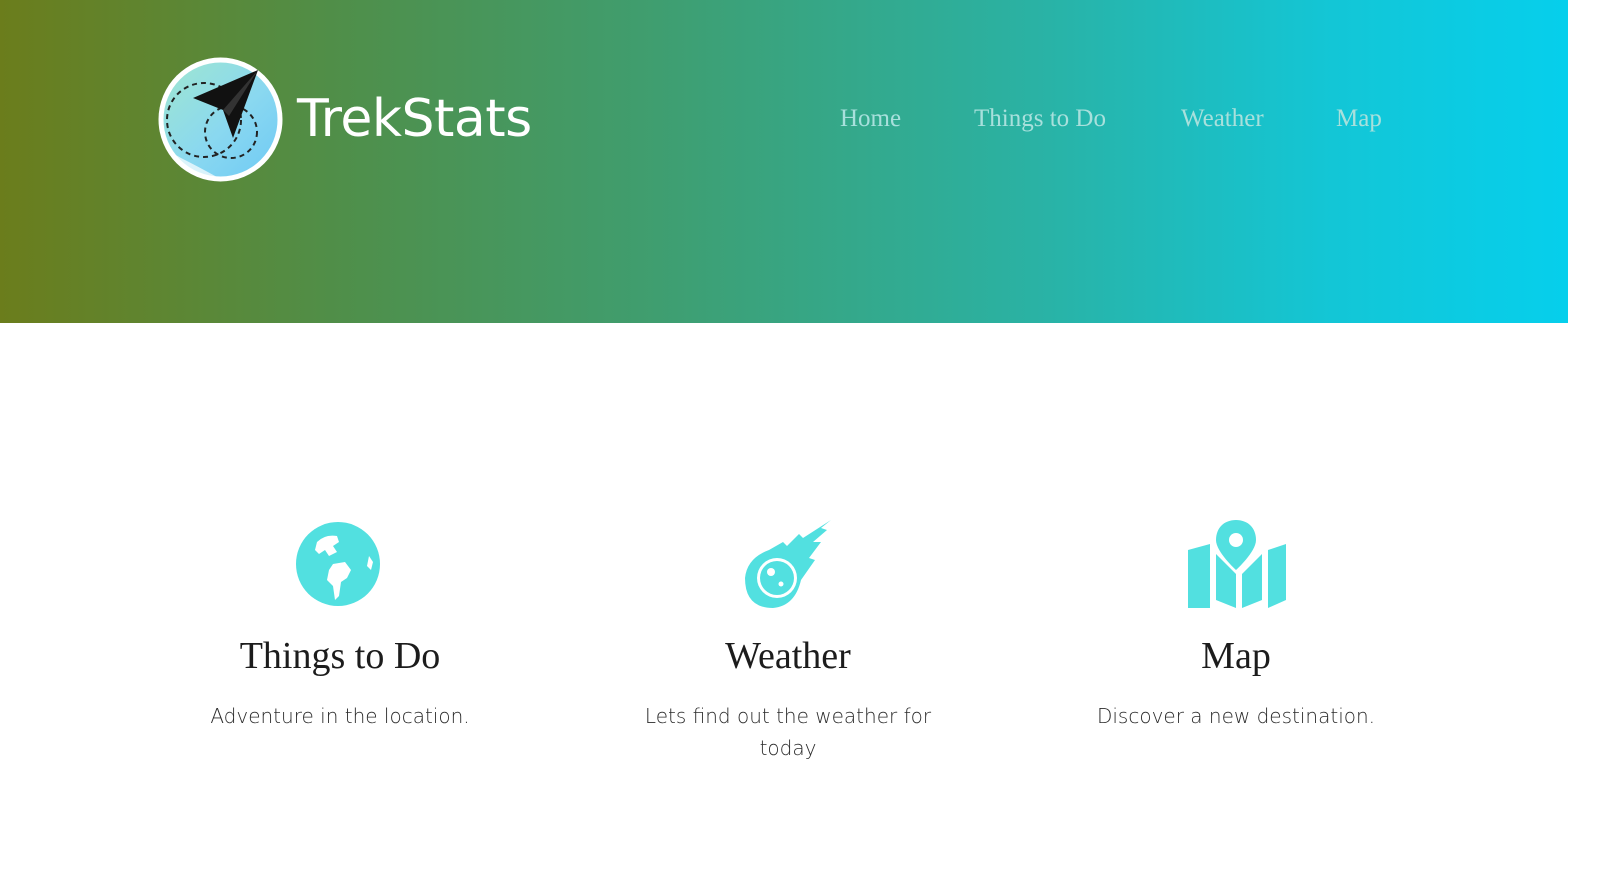 The height and width of the screenshot is (888, 1598). Describe the element at coordinates (1359, 119) in the screenshot. I see `nav-map: Map` at that location.